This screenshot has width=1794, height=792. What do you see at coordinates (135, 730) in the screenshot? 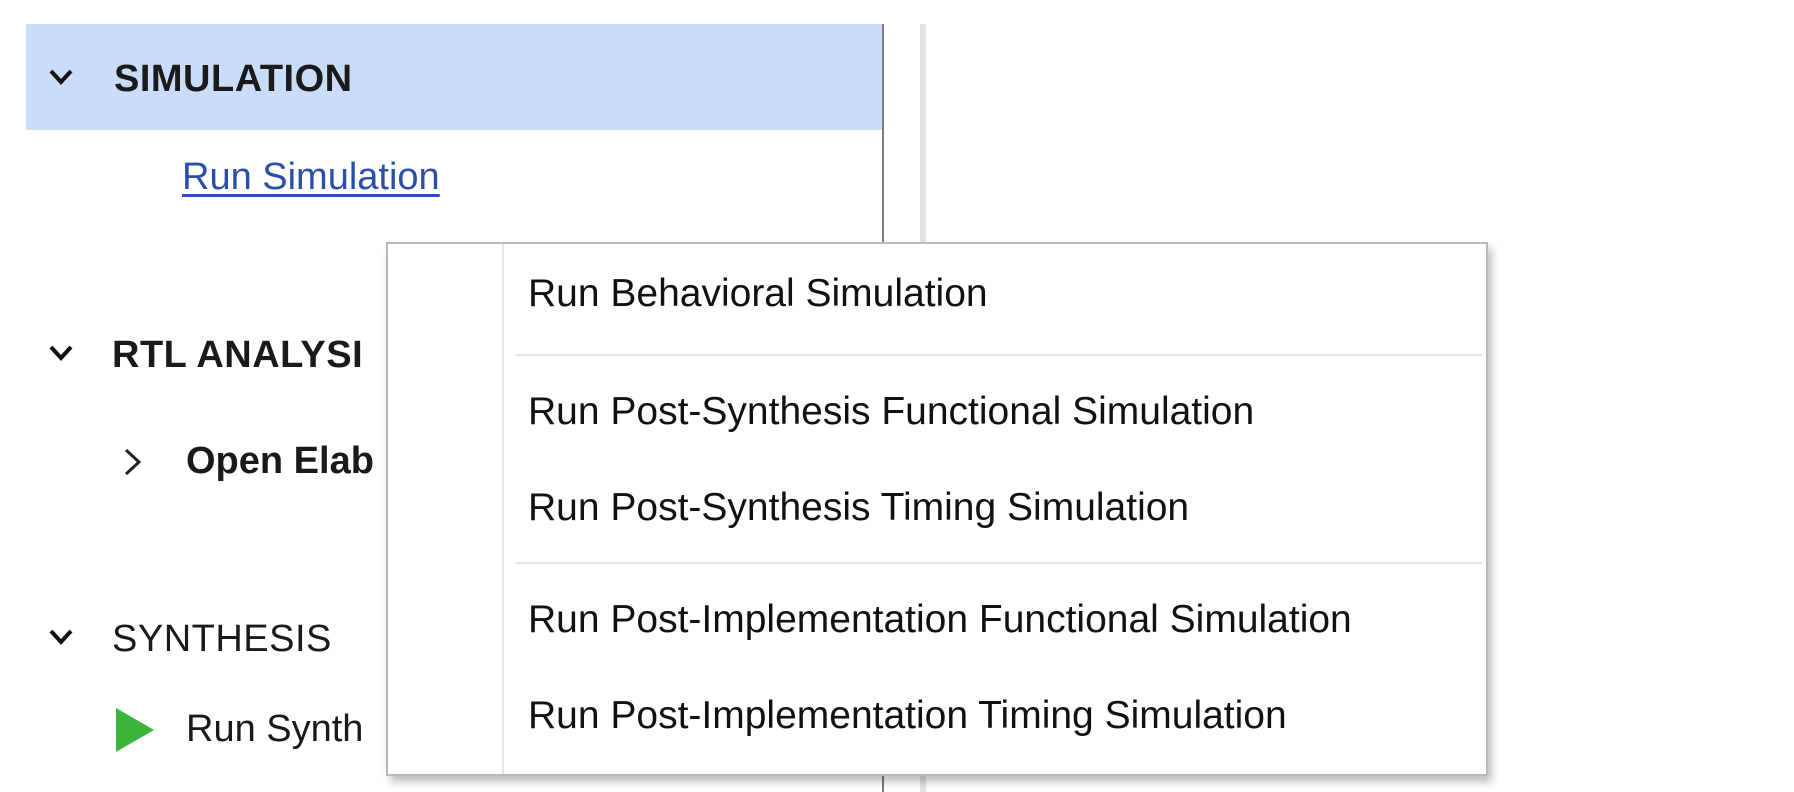
I see `play-icon` at bounding box center [135, 730].